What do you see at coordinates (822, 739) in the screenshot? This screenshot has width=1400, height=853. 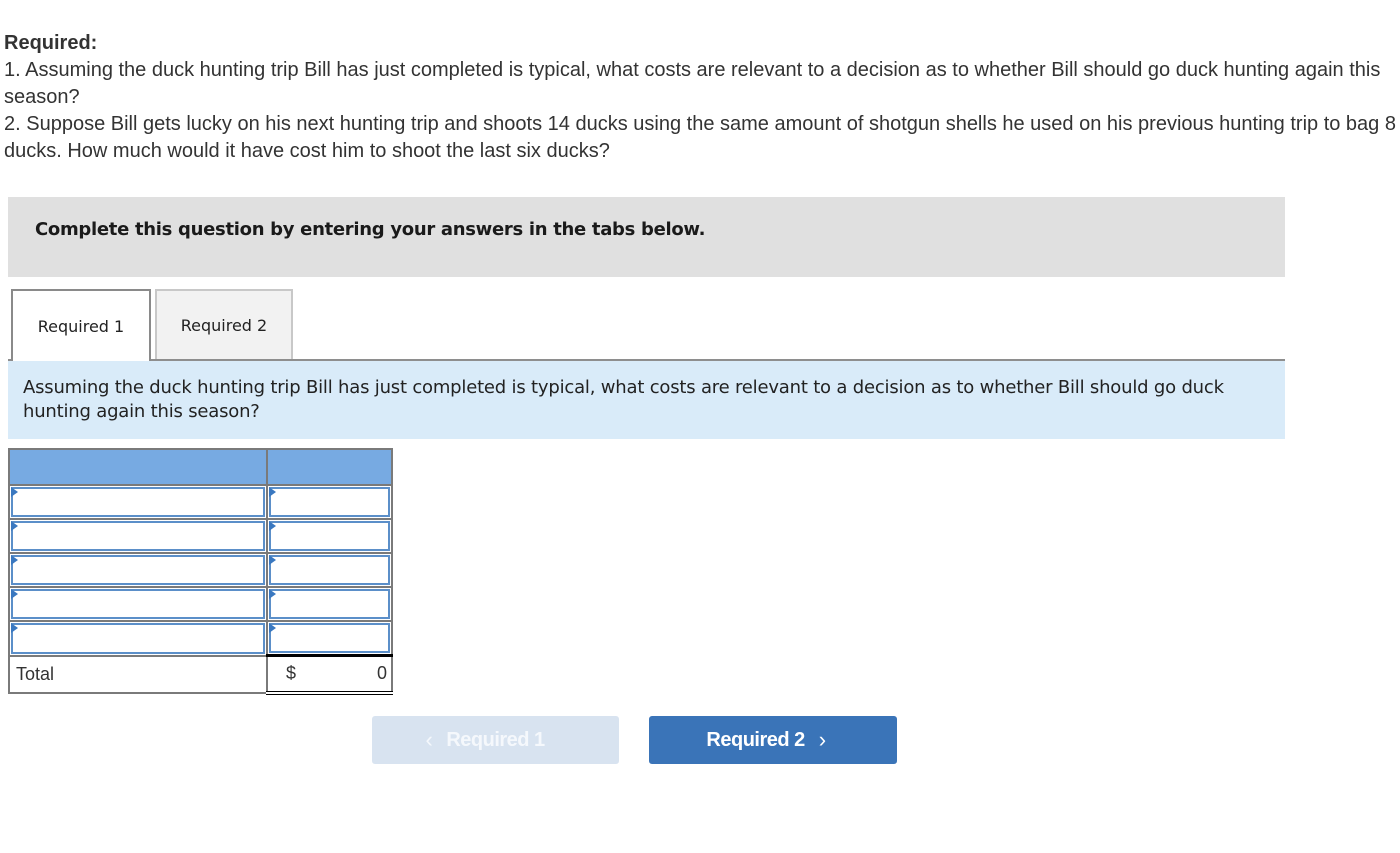 I see `chevron-right-icon: ›` at bounding box center [822, 739].